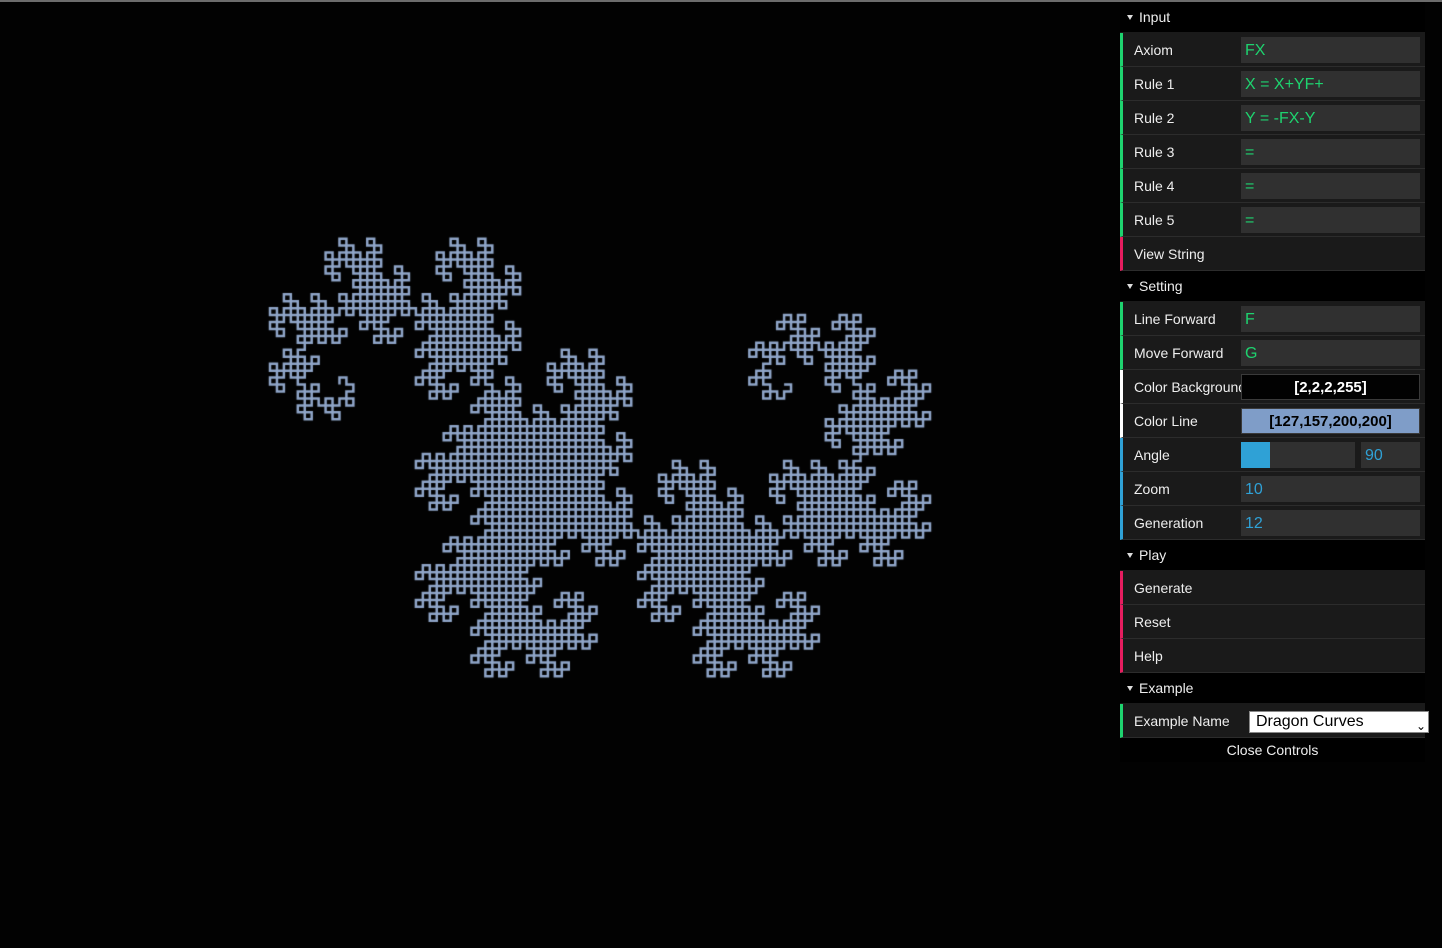 Image resolution: width=1442 pixels, height=948 pixels. I want to click on angle-label: Angle, so click(1152, 455).